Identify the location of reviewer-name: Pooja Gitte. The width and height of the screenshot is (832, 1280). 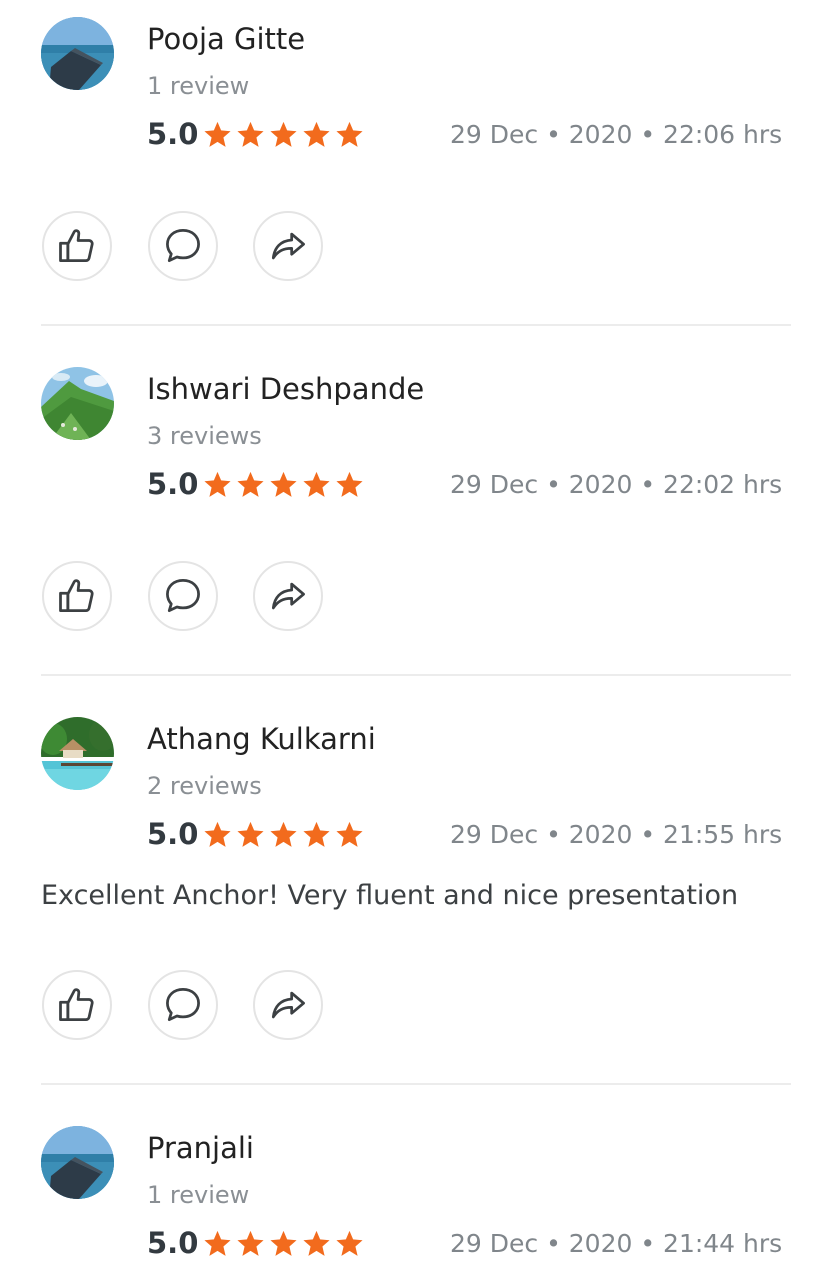
(226, 39).